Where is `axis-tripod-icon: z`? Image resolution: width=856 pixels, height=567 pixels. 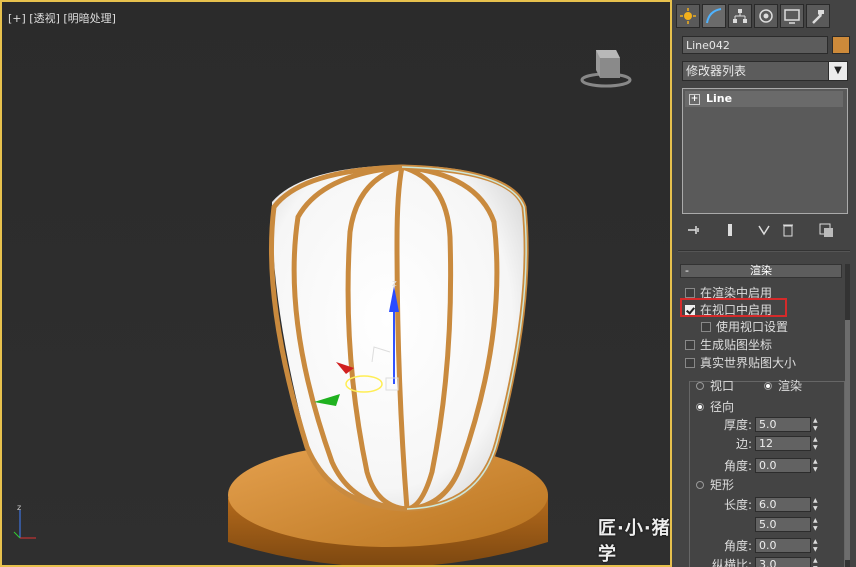 axis-tripod-icon: z is located at coordinates (24, 521).